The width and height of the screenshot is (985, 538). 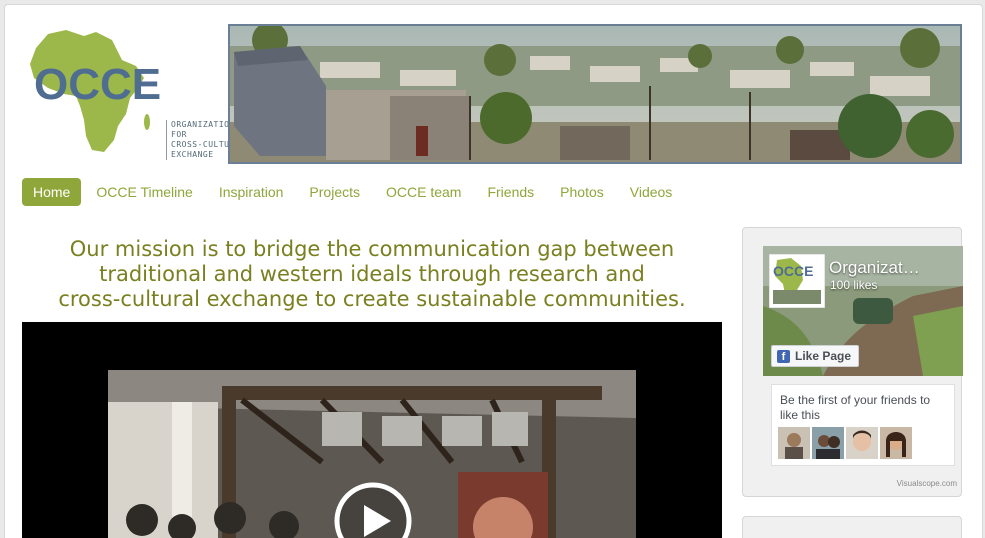 I want to click on nav-item-projects: Projects, so click(x=334, y=192).